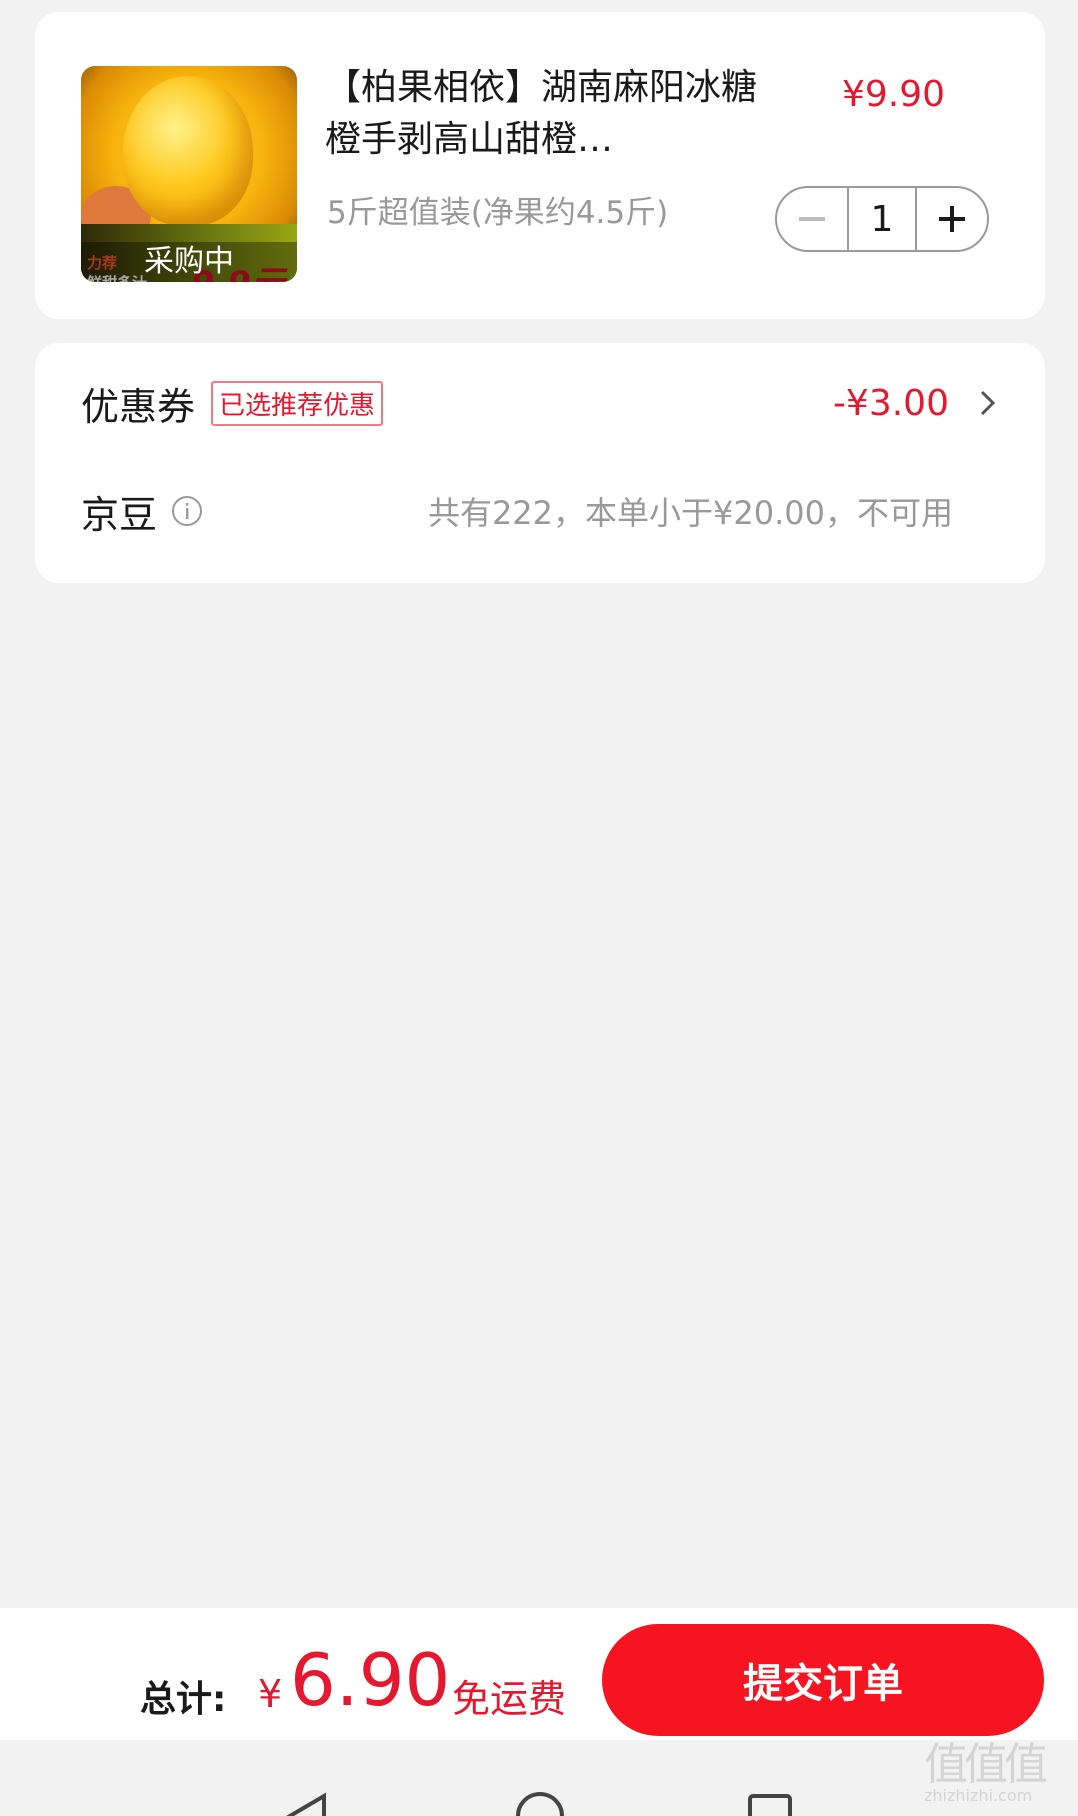 Image resolution: width=1078 pixels, height=1816 pixels. I want to click on jingdou-row: 京豆 共有222，本单小于¥20.00，不可用, so click(540, 511).